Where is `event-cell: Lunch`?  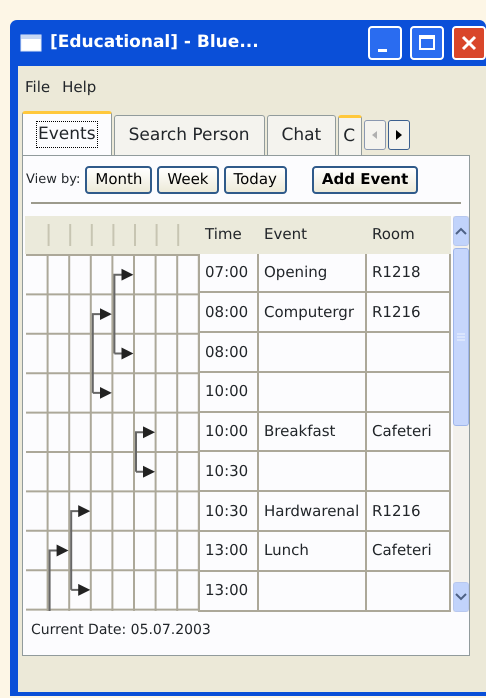
event-cell: Lunch is located at coordinates (312, 550).